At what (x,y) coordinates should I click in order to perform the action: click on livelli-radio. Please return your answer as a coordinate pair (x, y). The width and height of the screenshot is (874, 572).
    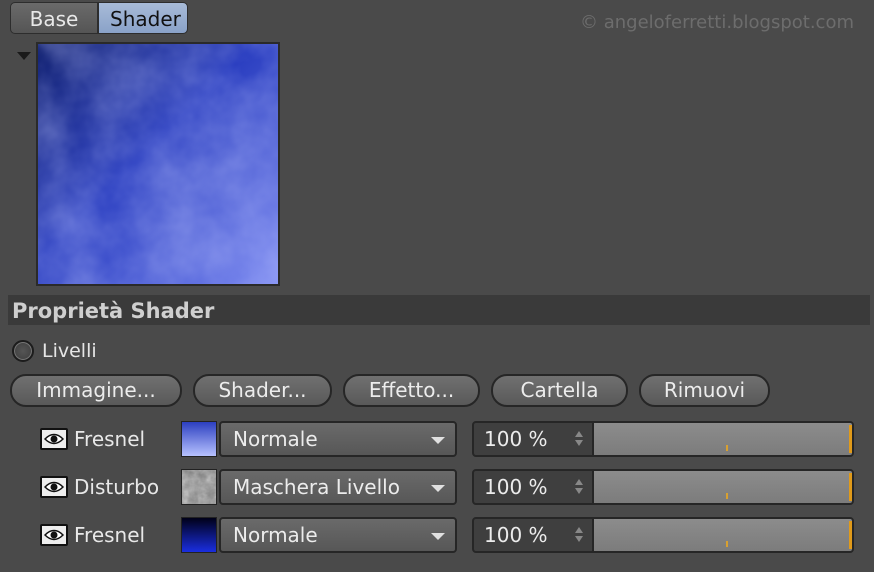
    Looking at the image, I should click on (23, 351).